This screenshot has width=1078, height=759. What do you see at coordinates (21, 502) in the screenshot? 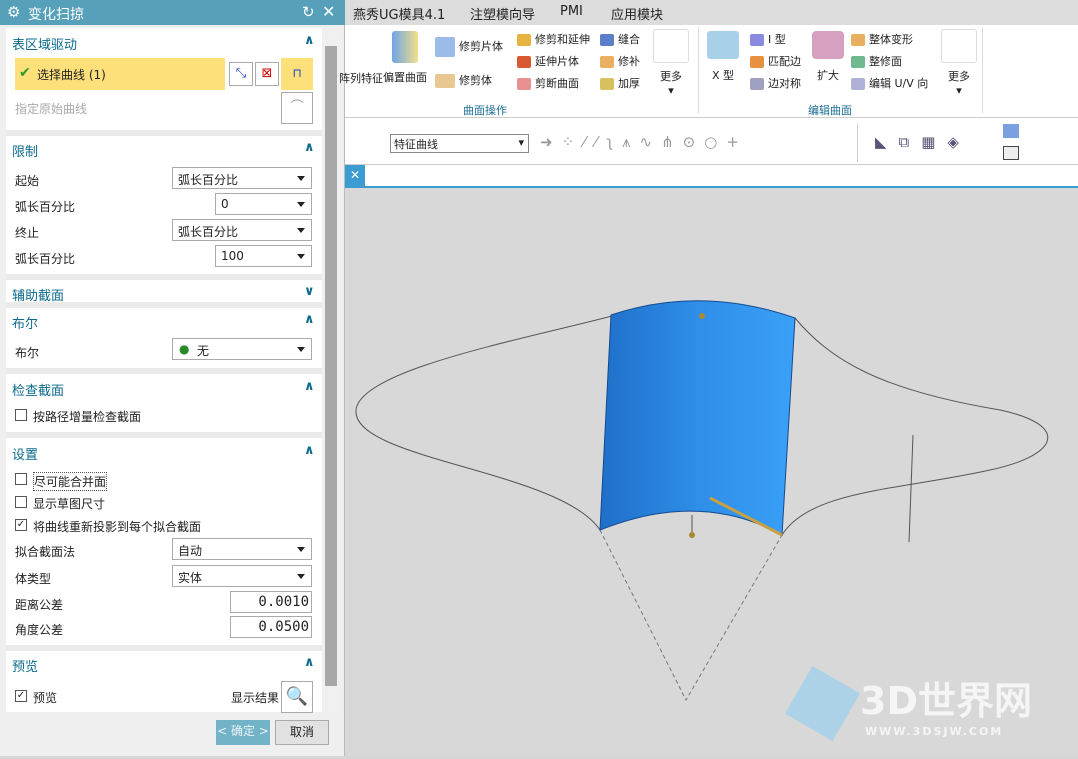
I see `show-sketch-dims-checkbox` at bounding box center [21, 502].